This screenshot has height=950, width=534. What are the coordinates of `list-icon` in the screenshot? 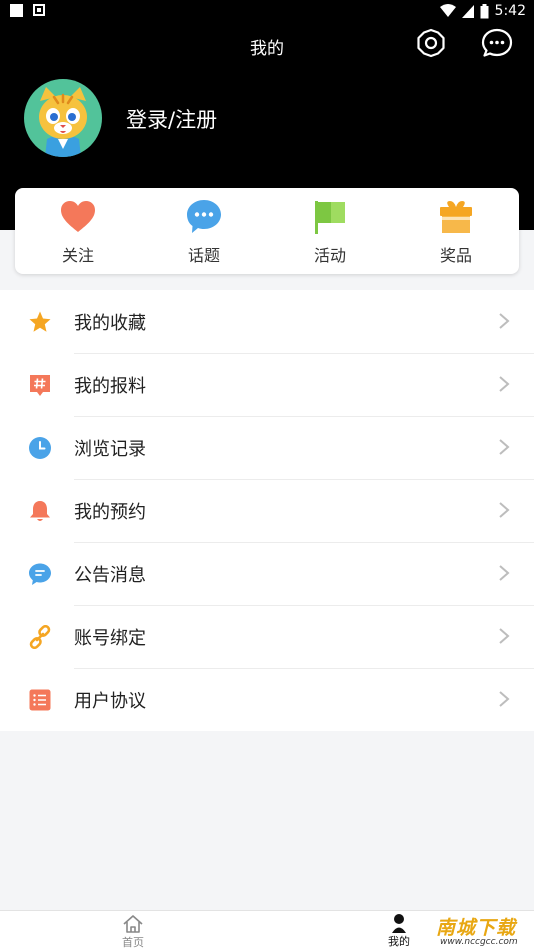 It's located at (40, 700).